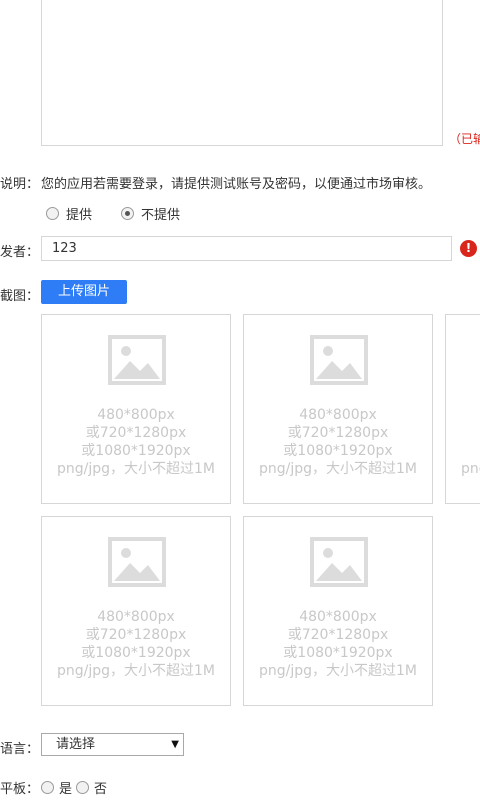  I want to click on radio-provide, so click(52, 213).